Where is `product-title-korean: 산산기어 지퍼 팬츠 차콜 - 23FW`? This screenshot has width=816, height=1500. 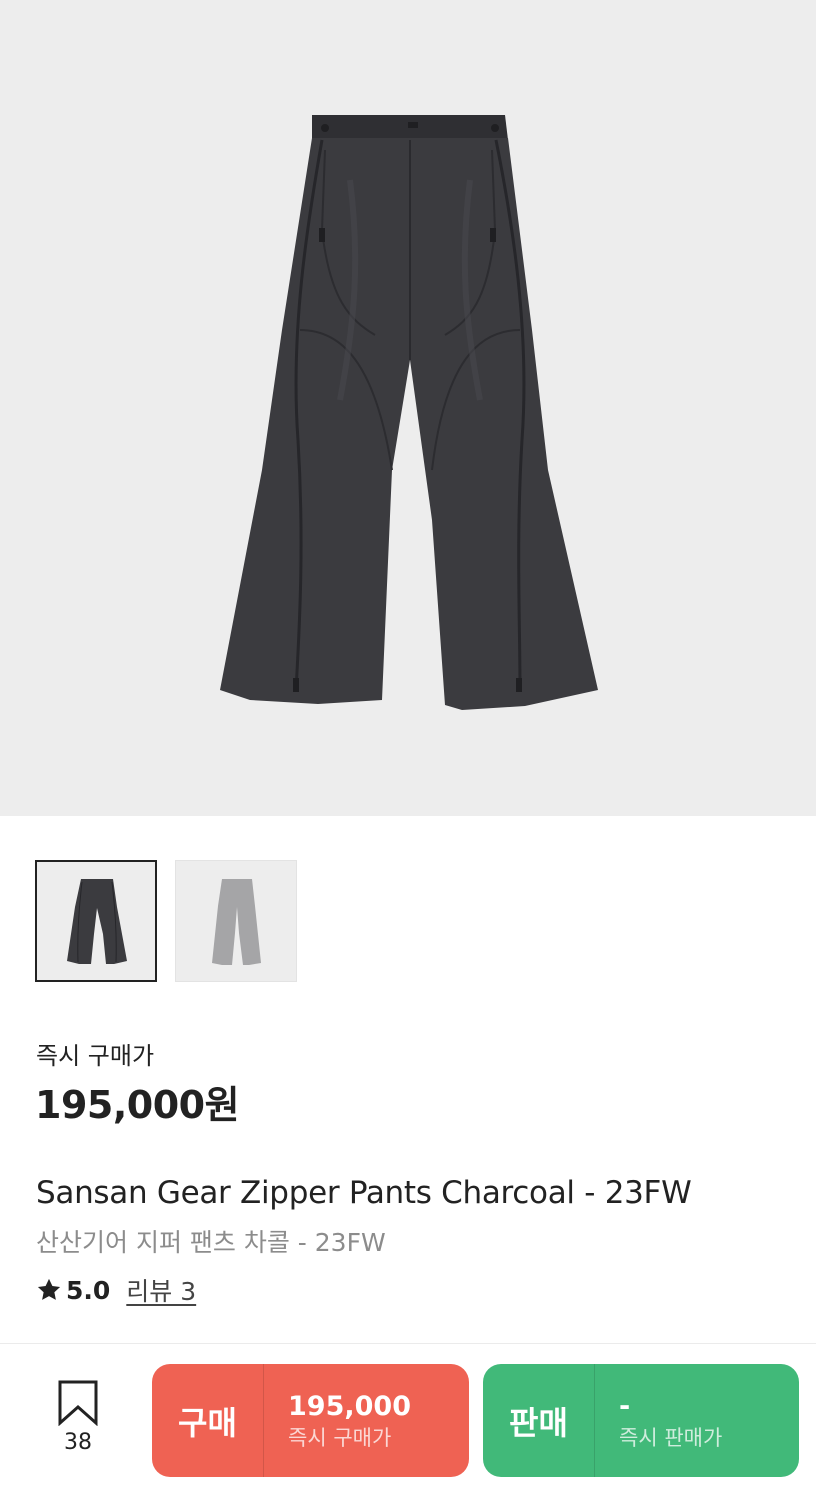 product-title-korean: 산산기어 지퍼 팬츠 차콜 - 23FW is located at coordinates (211, 1242).